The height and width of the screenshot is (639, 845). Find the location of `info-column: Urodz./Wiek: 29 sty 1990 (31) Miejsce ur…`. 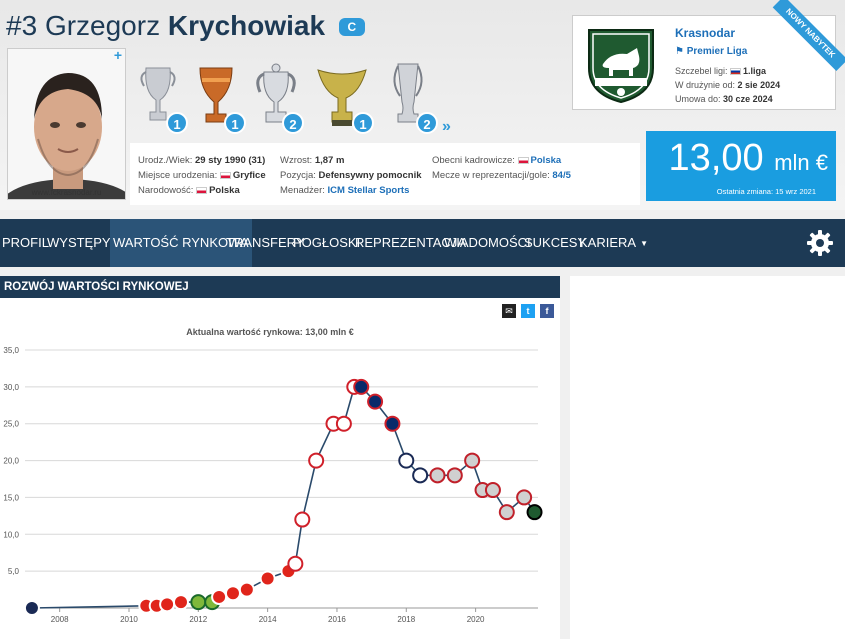

info-column: Urodz./Wiek: 29 sty 1990 (31) Miejsce ur… is located at coordinates (202, 175).